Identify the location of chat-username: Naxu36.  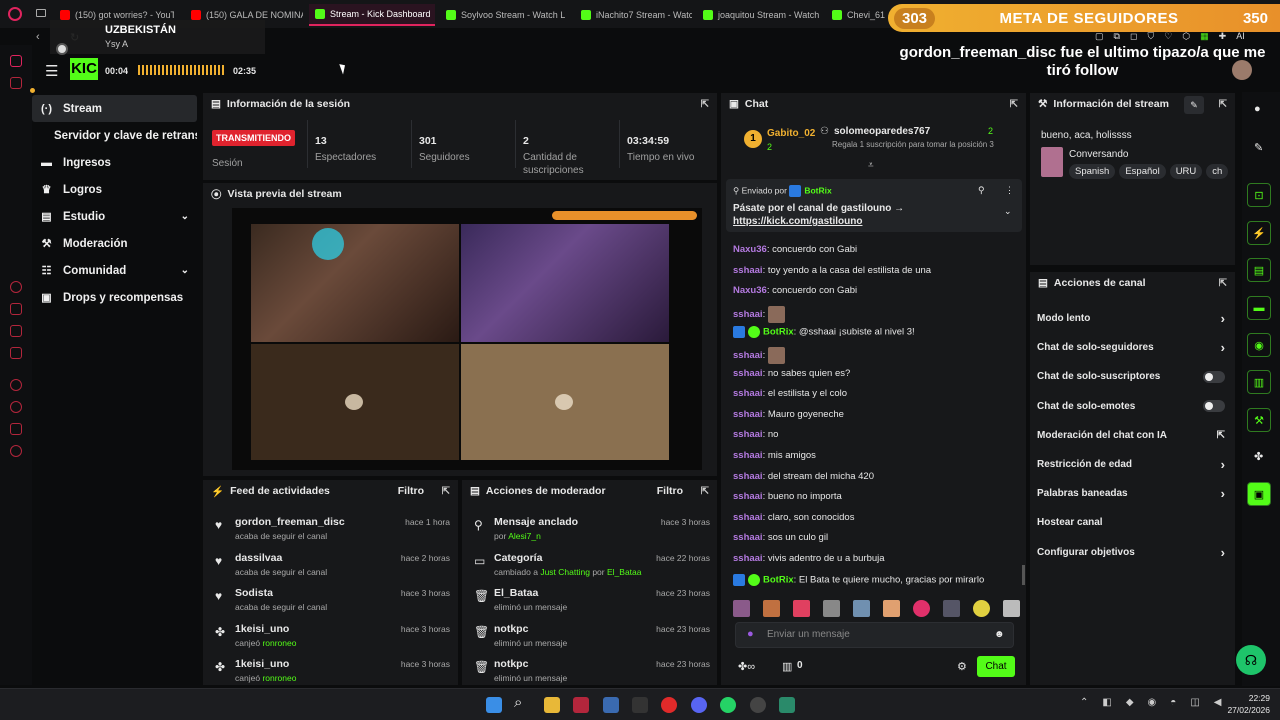
(750, 290).